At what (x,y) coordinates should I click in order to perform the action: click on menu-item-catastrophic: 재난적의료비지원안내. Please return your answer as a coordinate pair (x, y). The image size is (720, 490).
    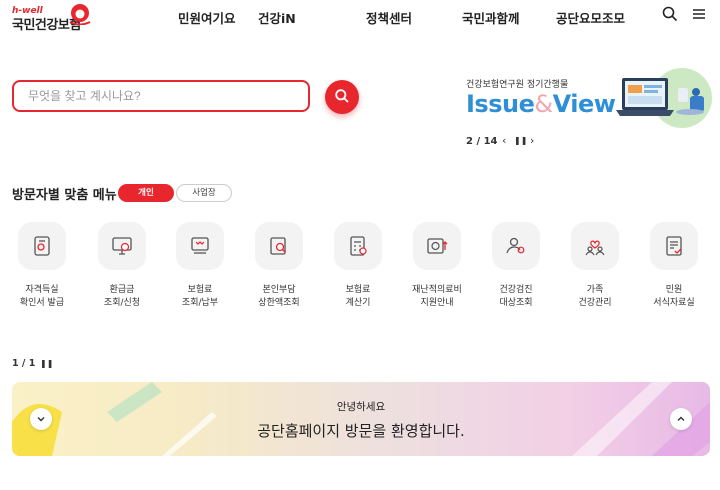
    Looking at the image, I should click on (437, 266).